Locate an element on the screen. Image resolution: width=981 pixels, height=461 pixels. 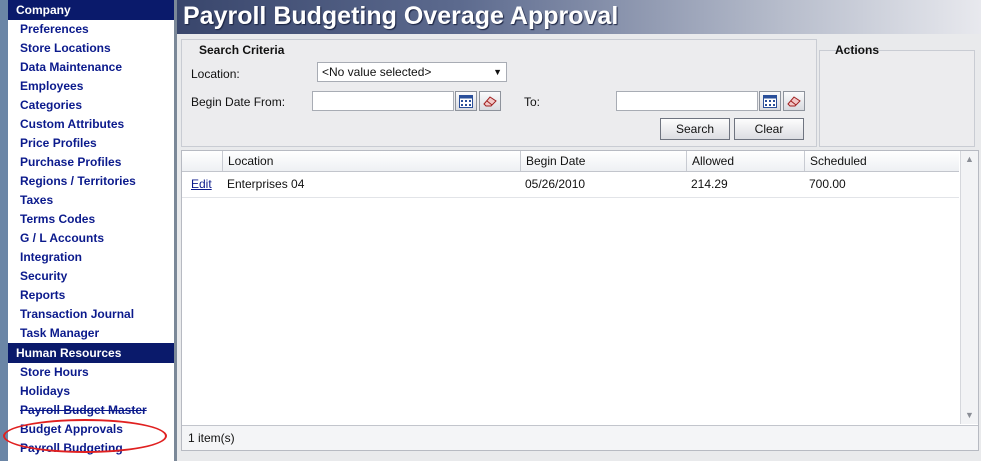
eraser-button-to is located at coordinates (794, 101).